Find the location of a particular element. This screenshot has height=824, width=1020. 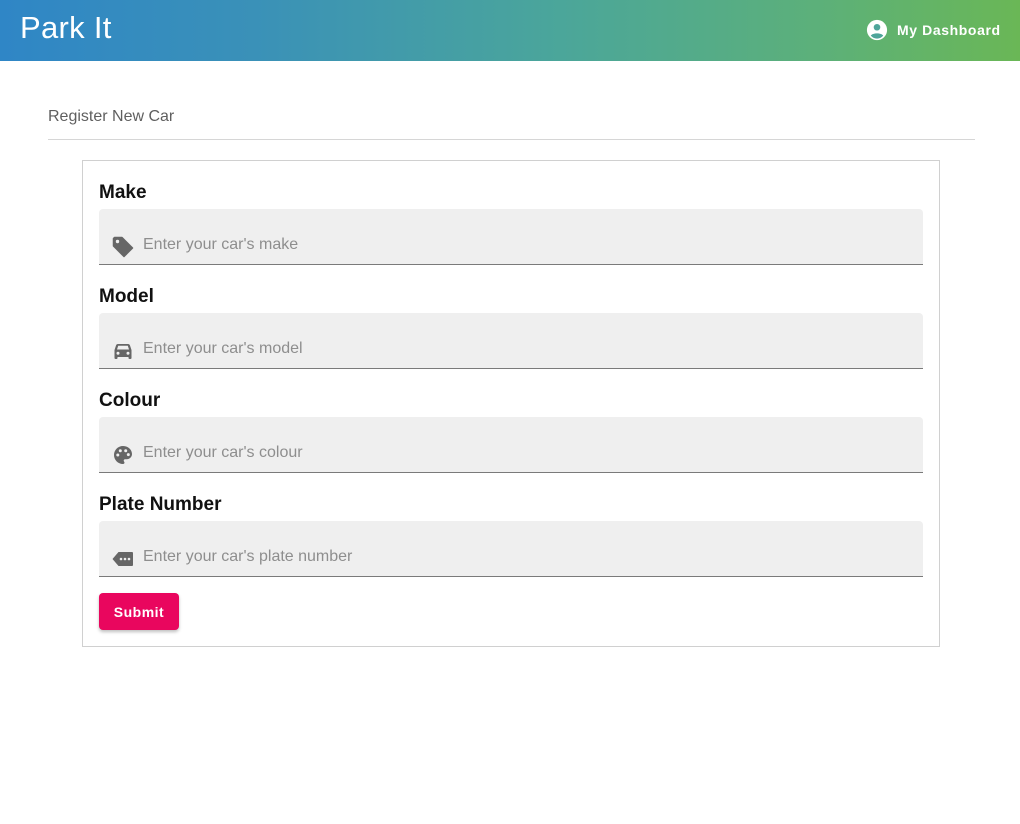

app-bar: Park It My Dashboard is located at coordinates (510, 30).